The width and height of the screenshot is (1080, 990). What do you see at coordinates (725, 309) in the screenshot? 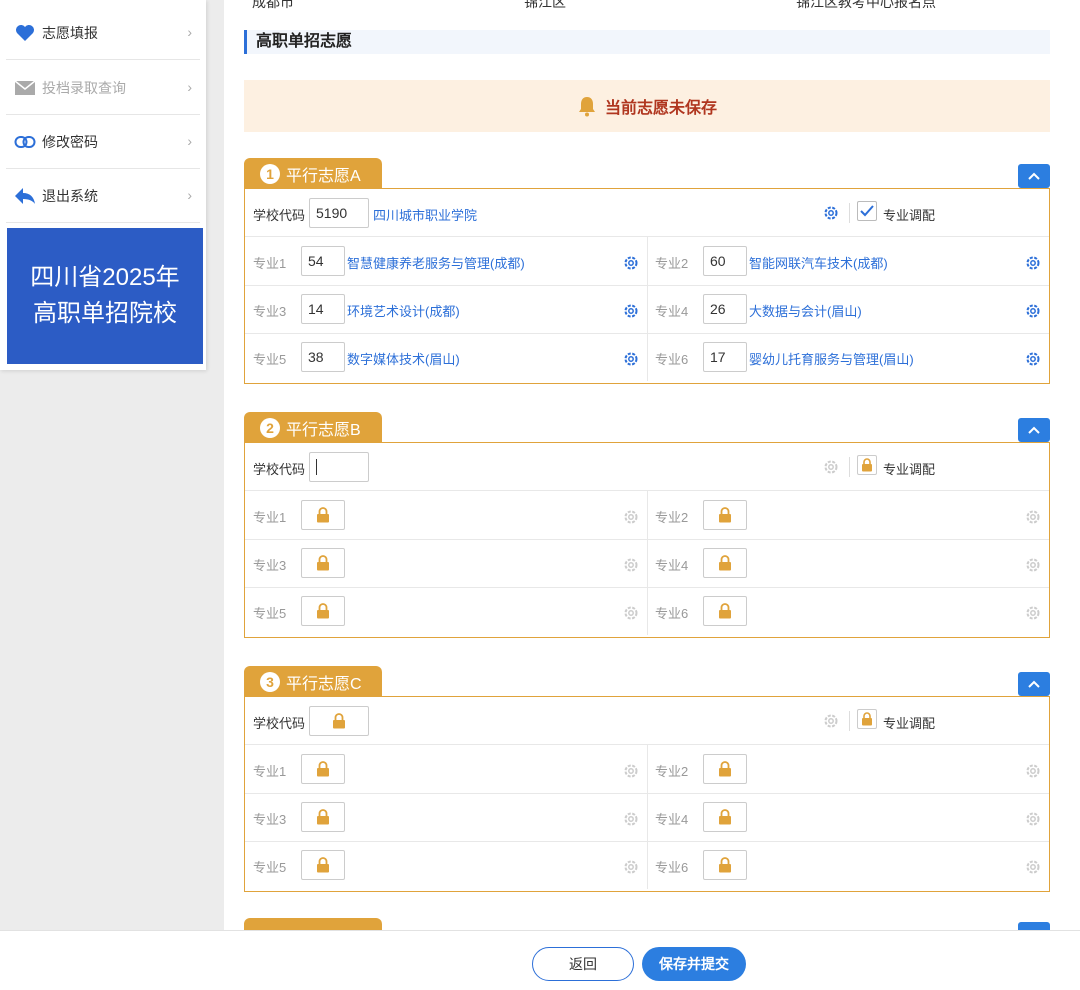
I see `major-code-input: 26` at bounding box center [725, 309].